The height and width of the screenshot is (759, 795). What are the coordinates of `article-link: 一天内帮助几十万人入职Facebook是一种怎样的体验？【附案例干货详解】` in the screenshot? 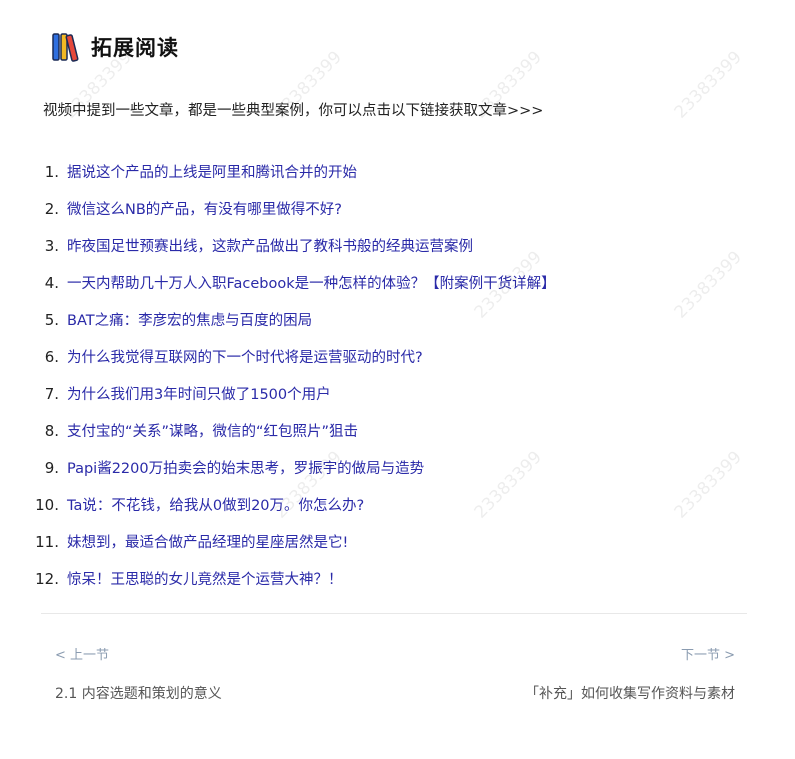 It's located at (311, 282).